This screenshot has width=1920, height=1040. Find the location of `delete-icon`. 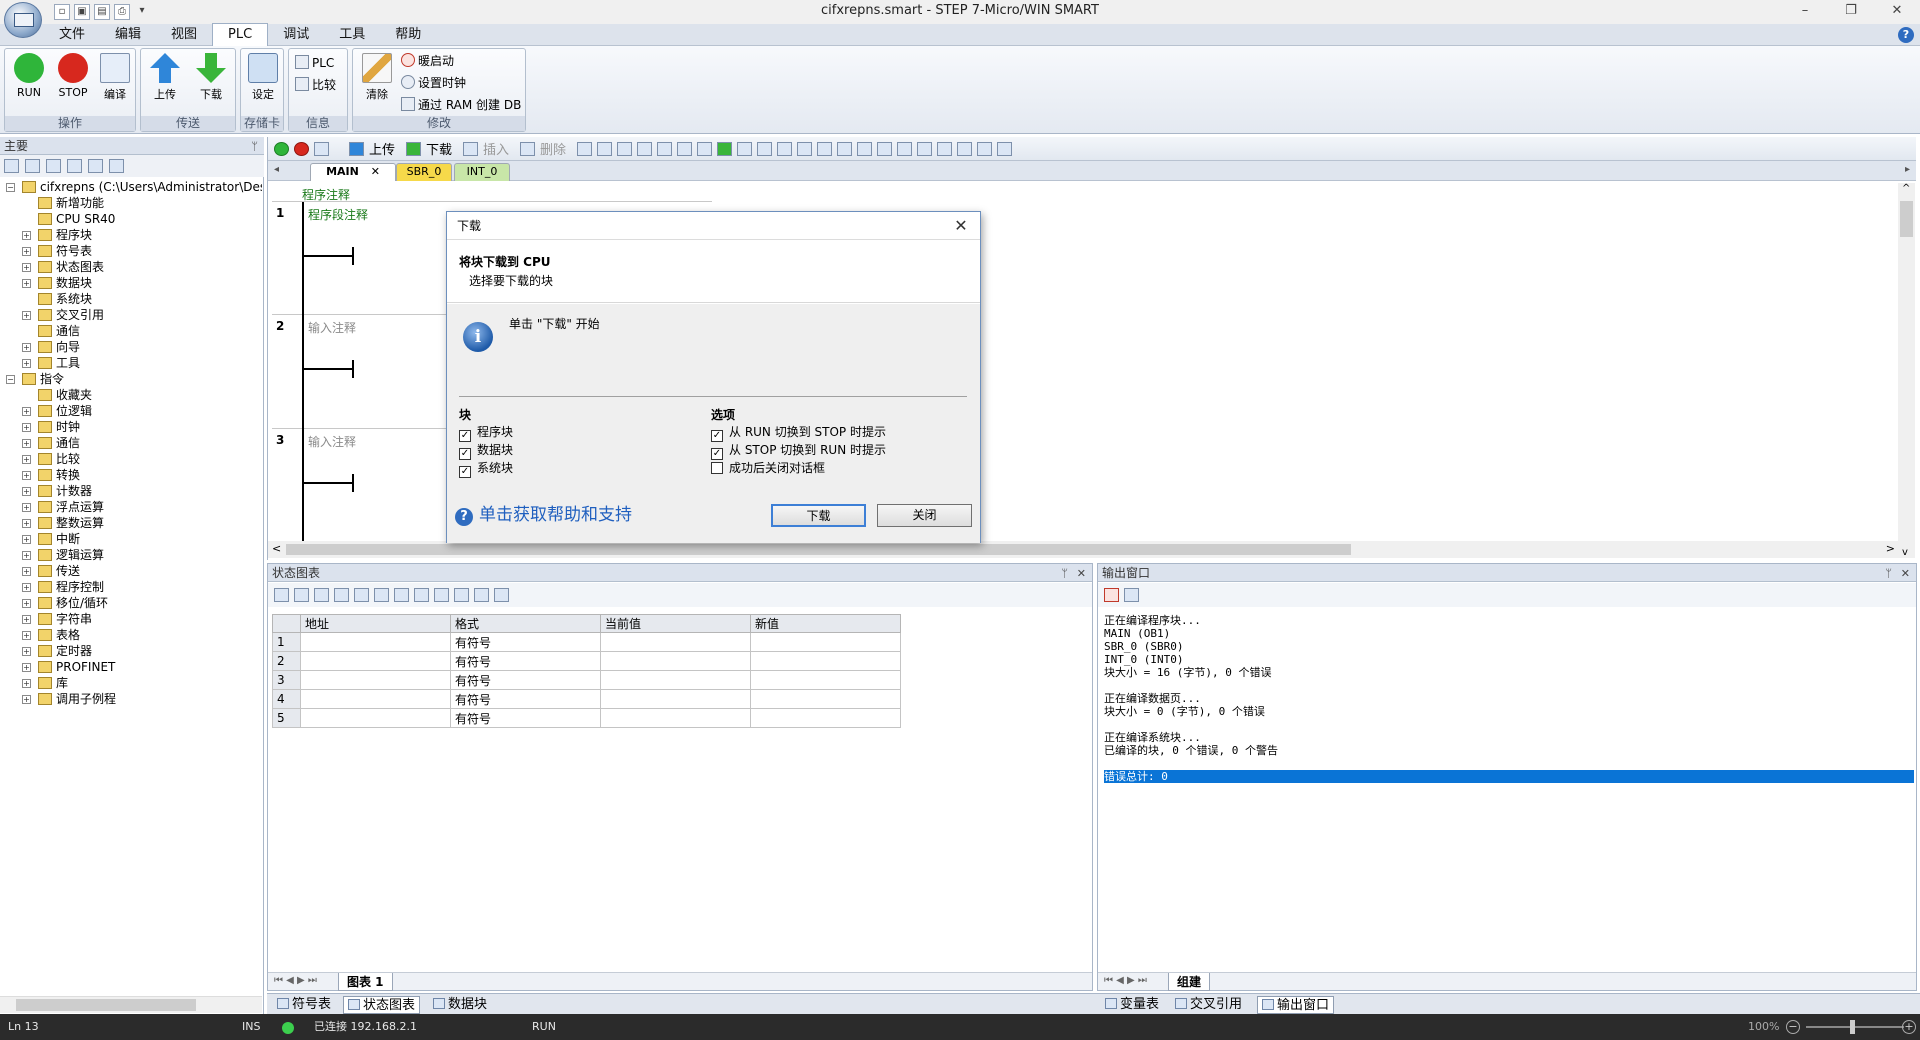

delete-icon is located at coordinates (528, 148).